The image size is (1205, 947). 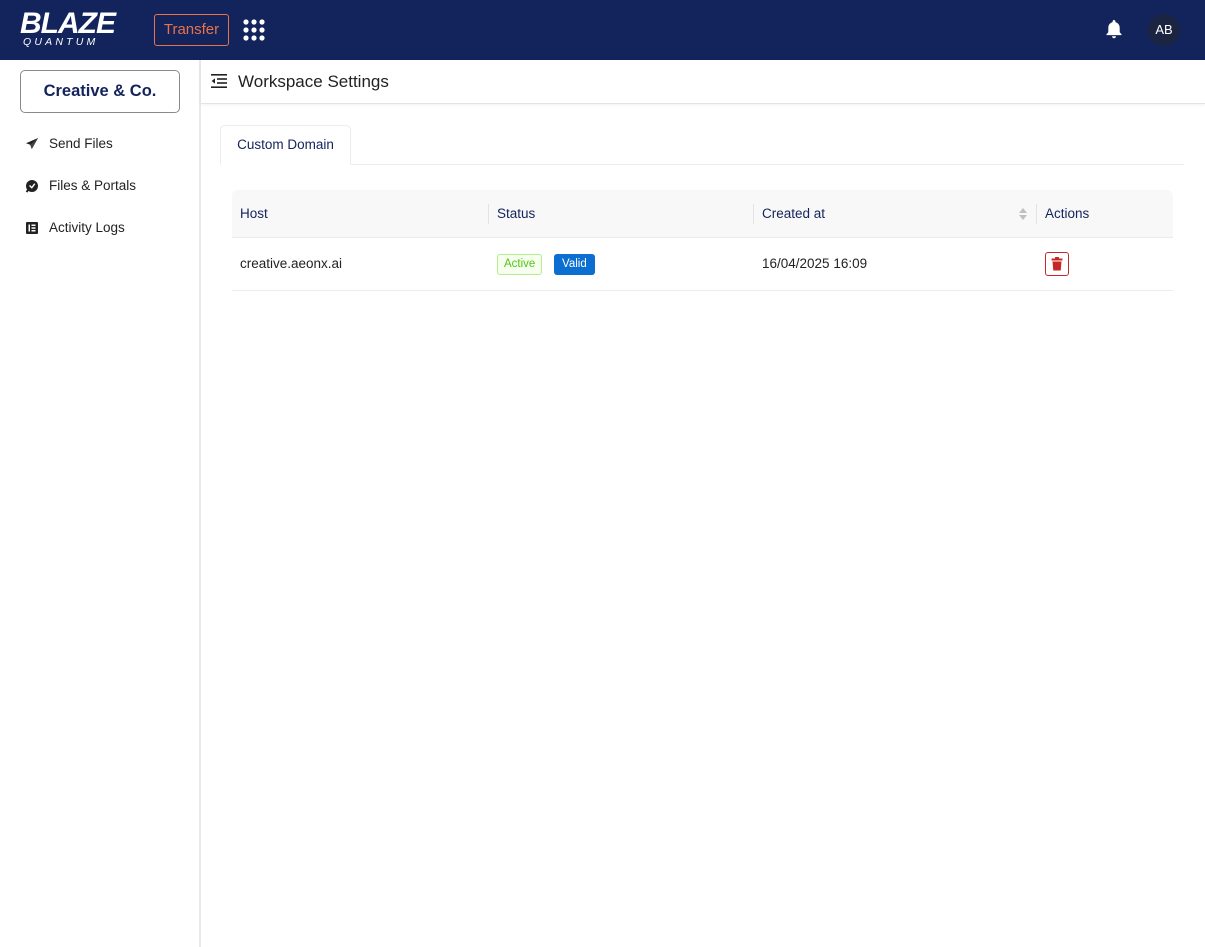 I want to click on logs-icon, so click(x=32, y=228).